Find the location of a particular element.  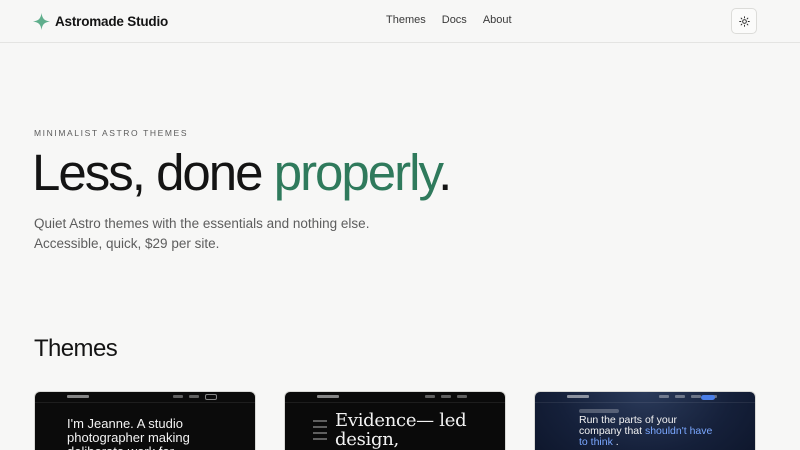

nav-link-docs: Docs is located at coordinates (454, 20).